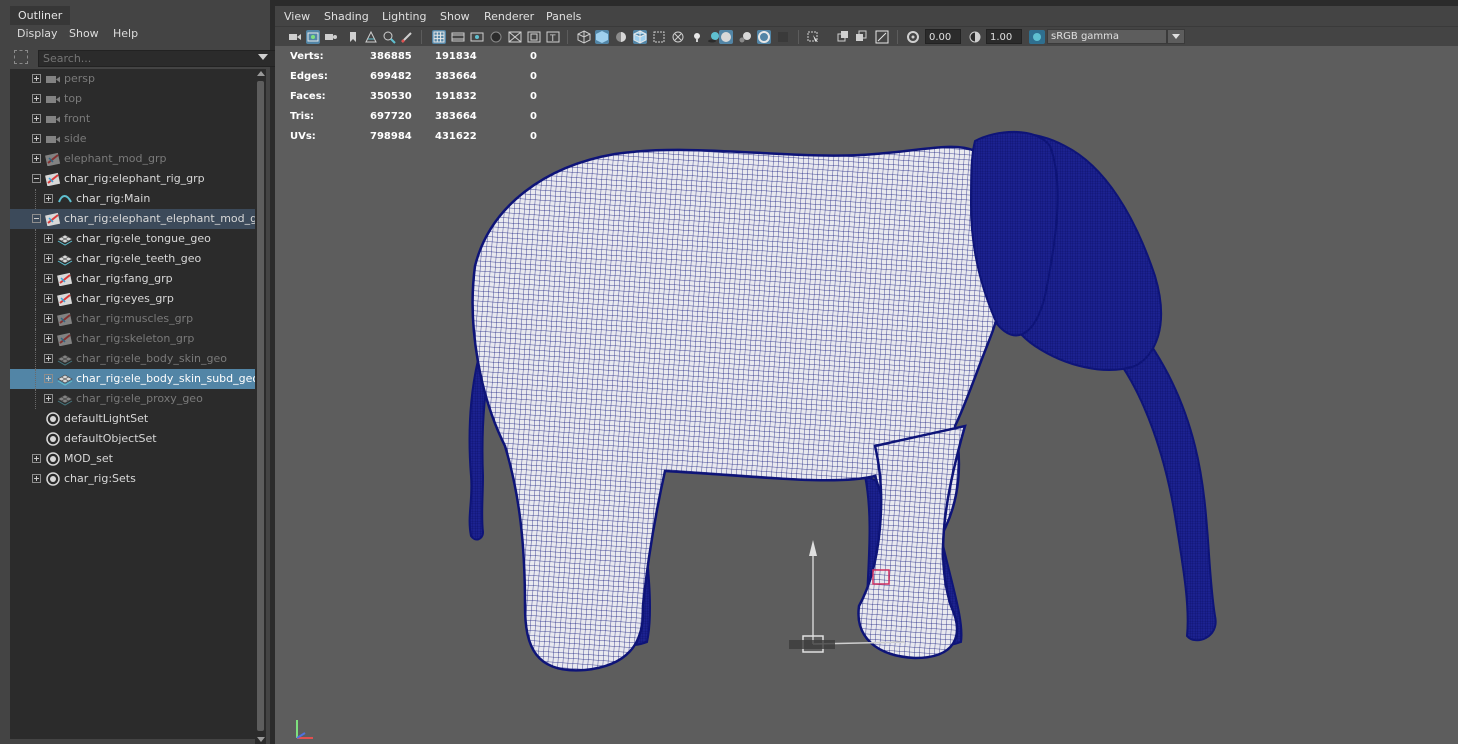 The height and width of the screenshot is (744, 1458). I want to click on scroll-thumb, so click(260, 406).